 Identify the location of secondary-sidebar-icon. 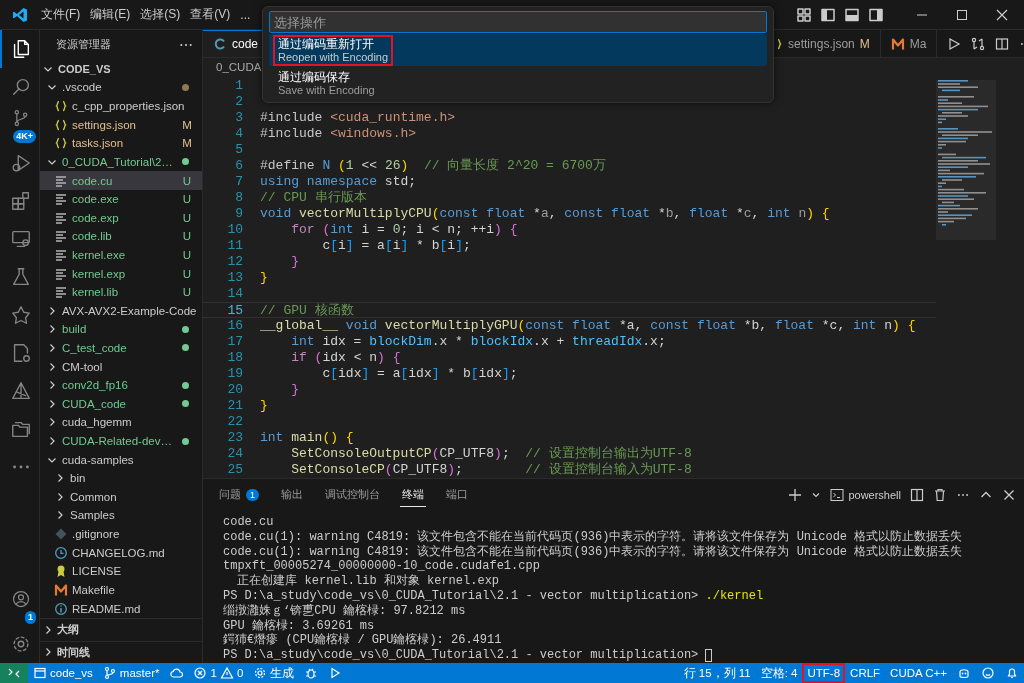
(876, 14).